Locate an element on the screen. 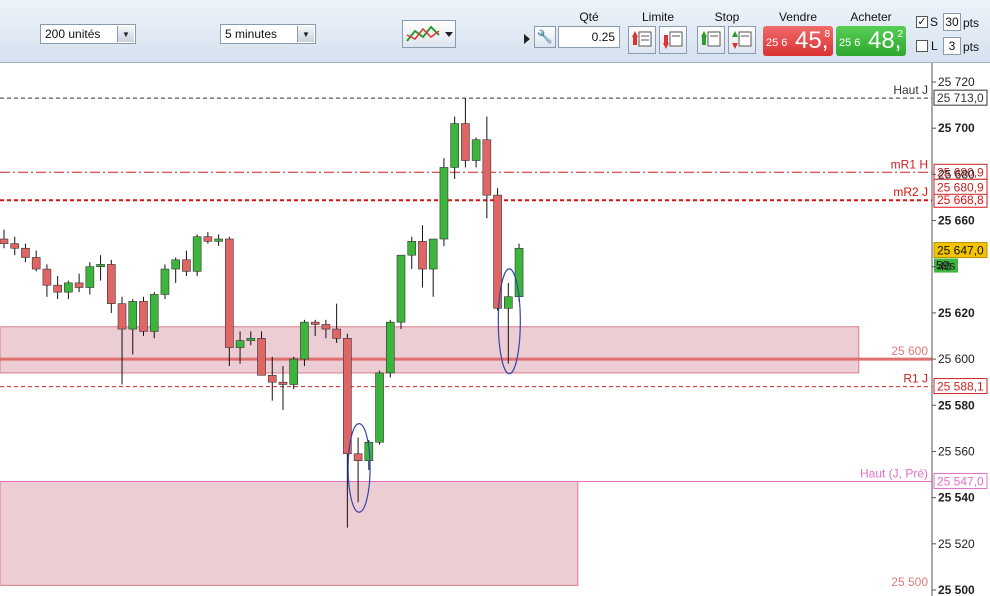 This screenshot has height=596, width=990. sell-price-sup: 8 is located at coordinates (827, 34).